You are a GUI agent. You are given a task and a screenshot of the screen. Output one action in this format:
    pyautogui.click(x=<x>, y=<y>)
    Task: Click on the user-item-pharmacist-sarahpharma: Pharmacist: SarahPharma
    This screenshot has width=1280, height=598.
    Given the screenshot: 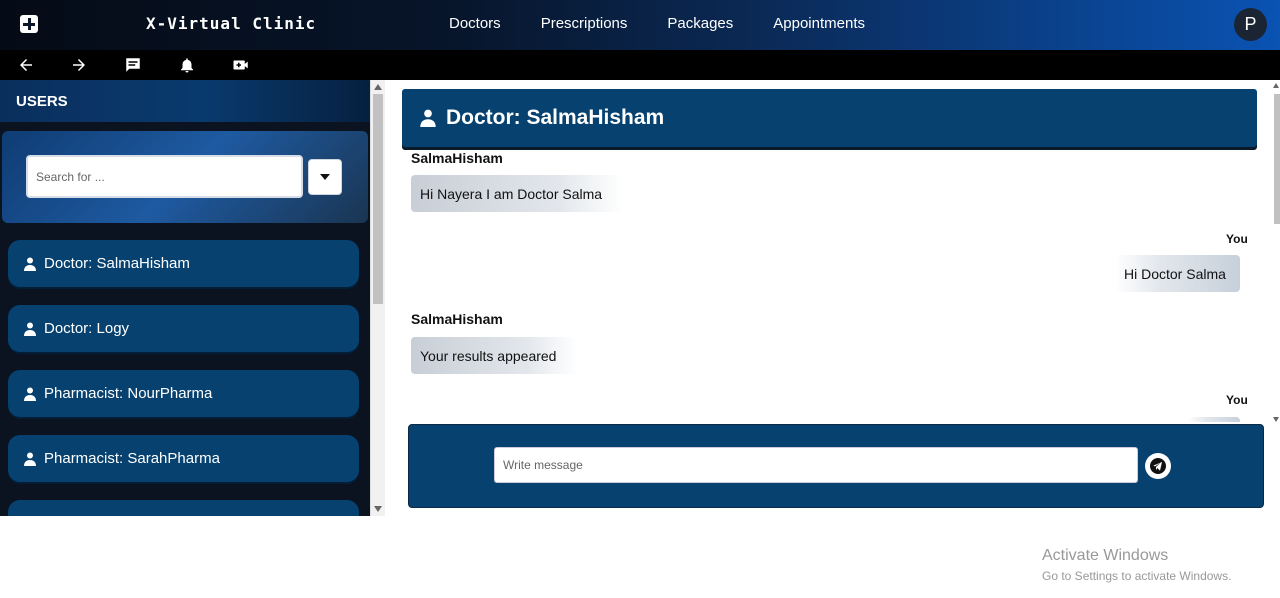 What is the action you would take?
    pyautogui.click(x=183, y=458)
    